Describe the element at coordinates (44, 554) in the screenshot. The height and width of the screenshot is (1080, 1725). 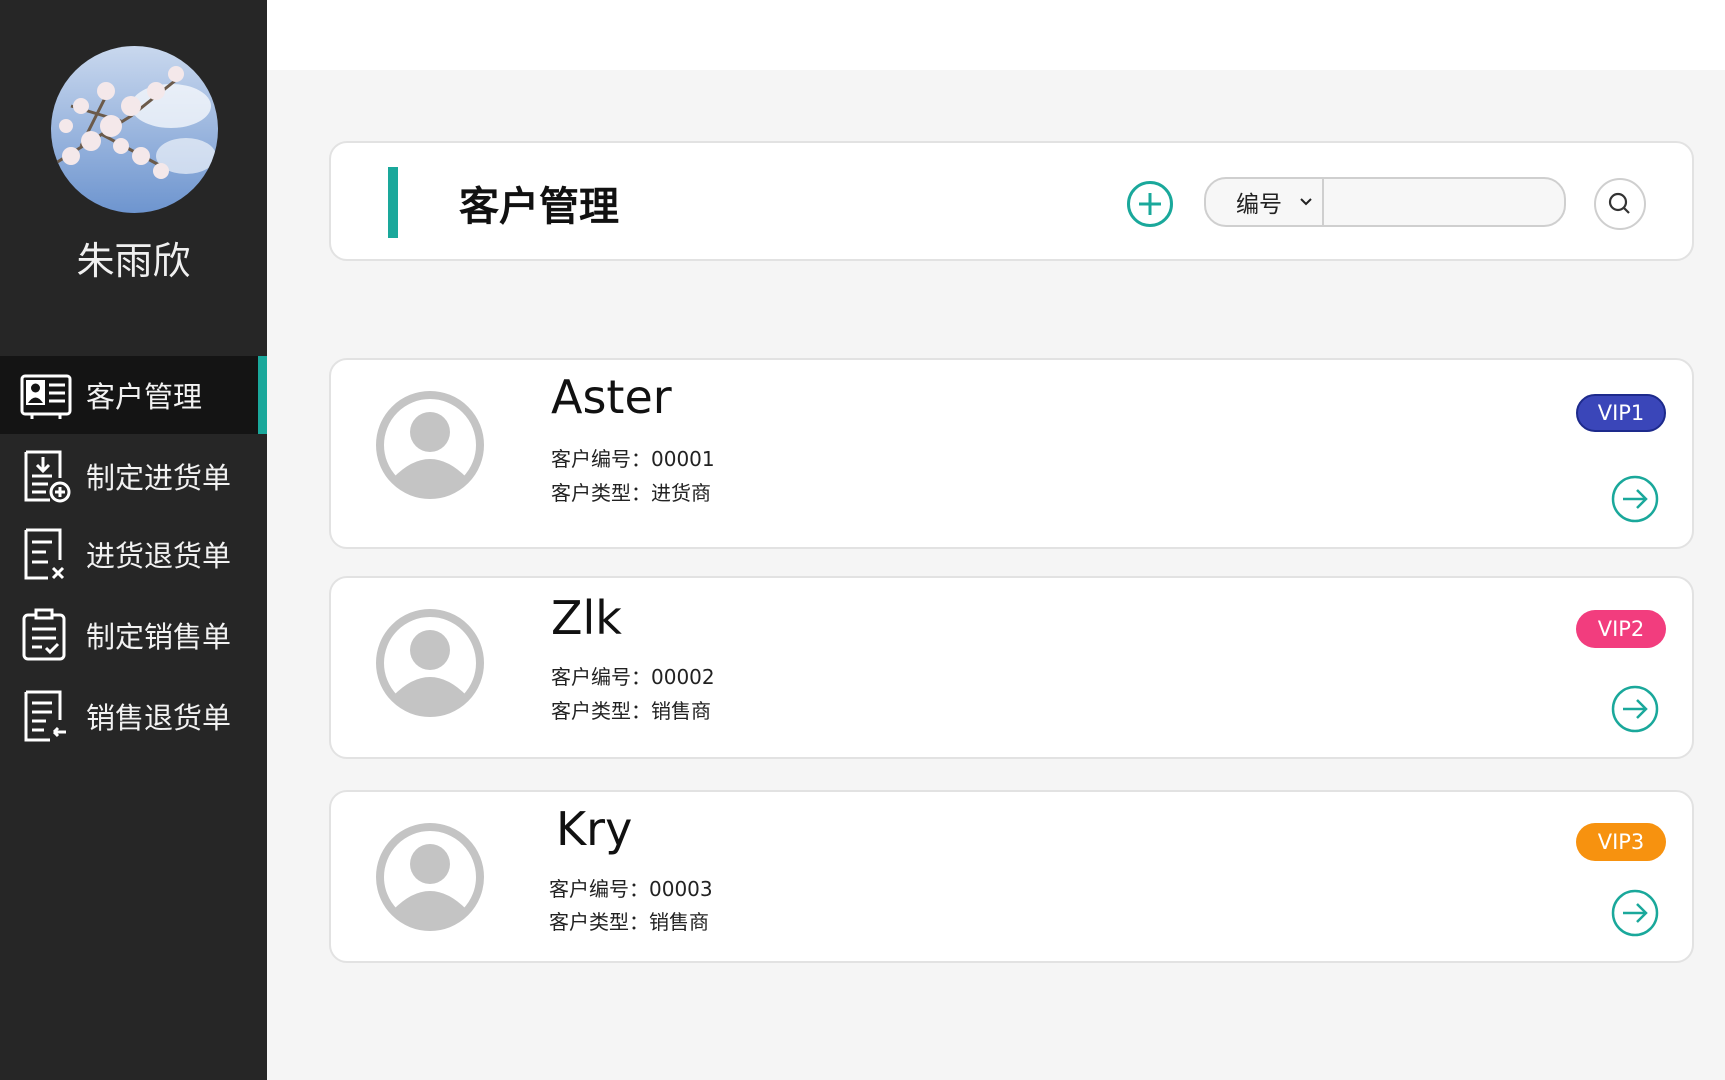
I see `purchase-return-icon` at that location.